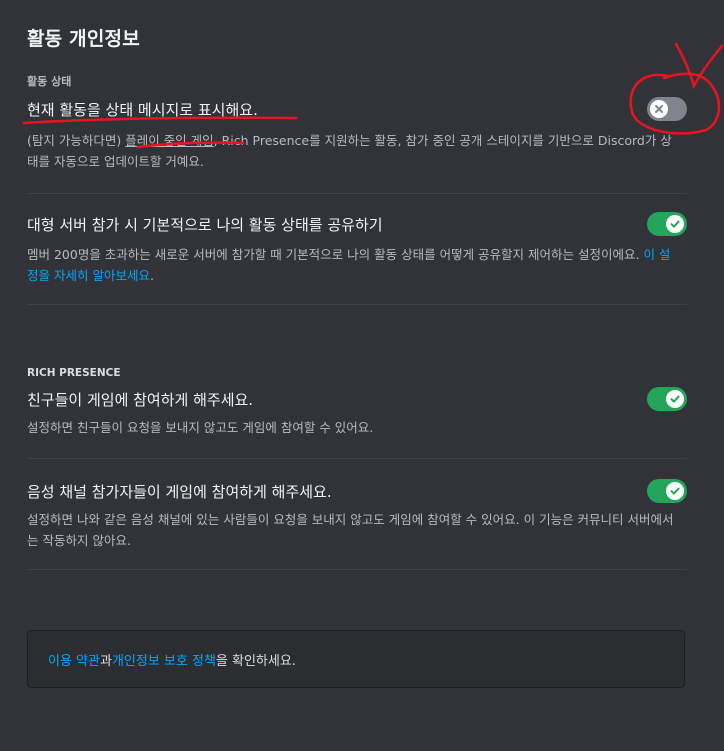 The width and height of the screenshot is (724, 751). Describe the element at coordinates (356, 659) in the screenshot. I see `terms-notice: 이용 약관 과 개인정보 보호 정책 을 확인하세요.` at that location.